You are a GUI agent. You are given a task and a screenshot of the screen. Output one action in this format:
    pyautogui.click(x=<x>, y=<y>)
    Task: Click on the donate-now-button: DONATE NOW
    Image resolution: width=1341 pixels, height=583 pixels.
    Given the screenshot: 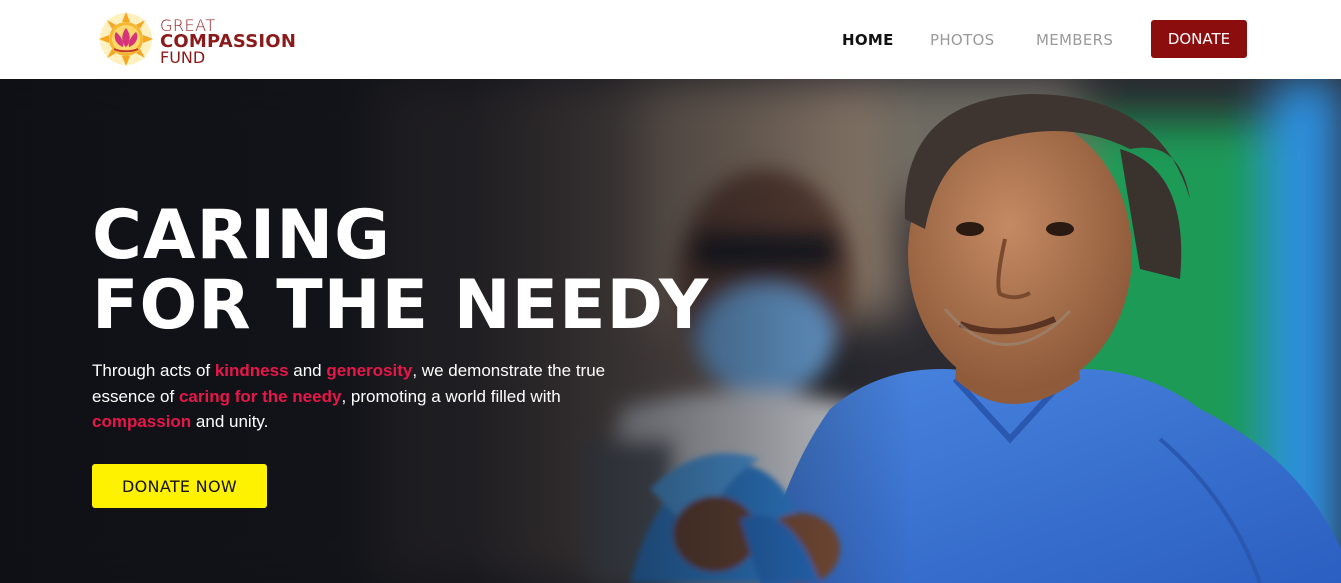 What is the action you would take?
    pyautogui.click(x=179, y=486)
    